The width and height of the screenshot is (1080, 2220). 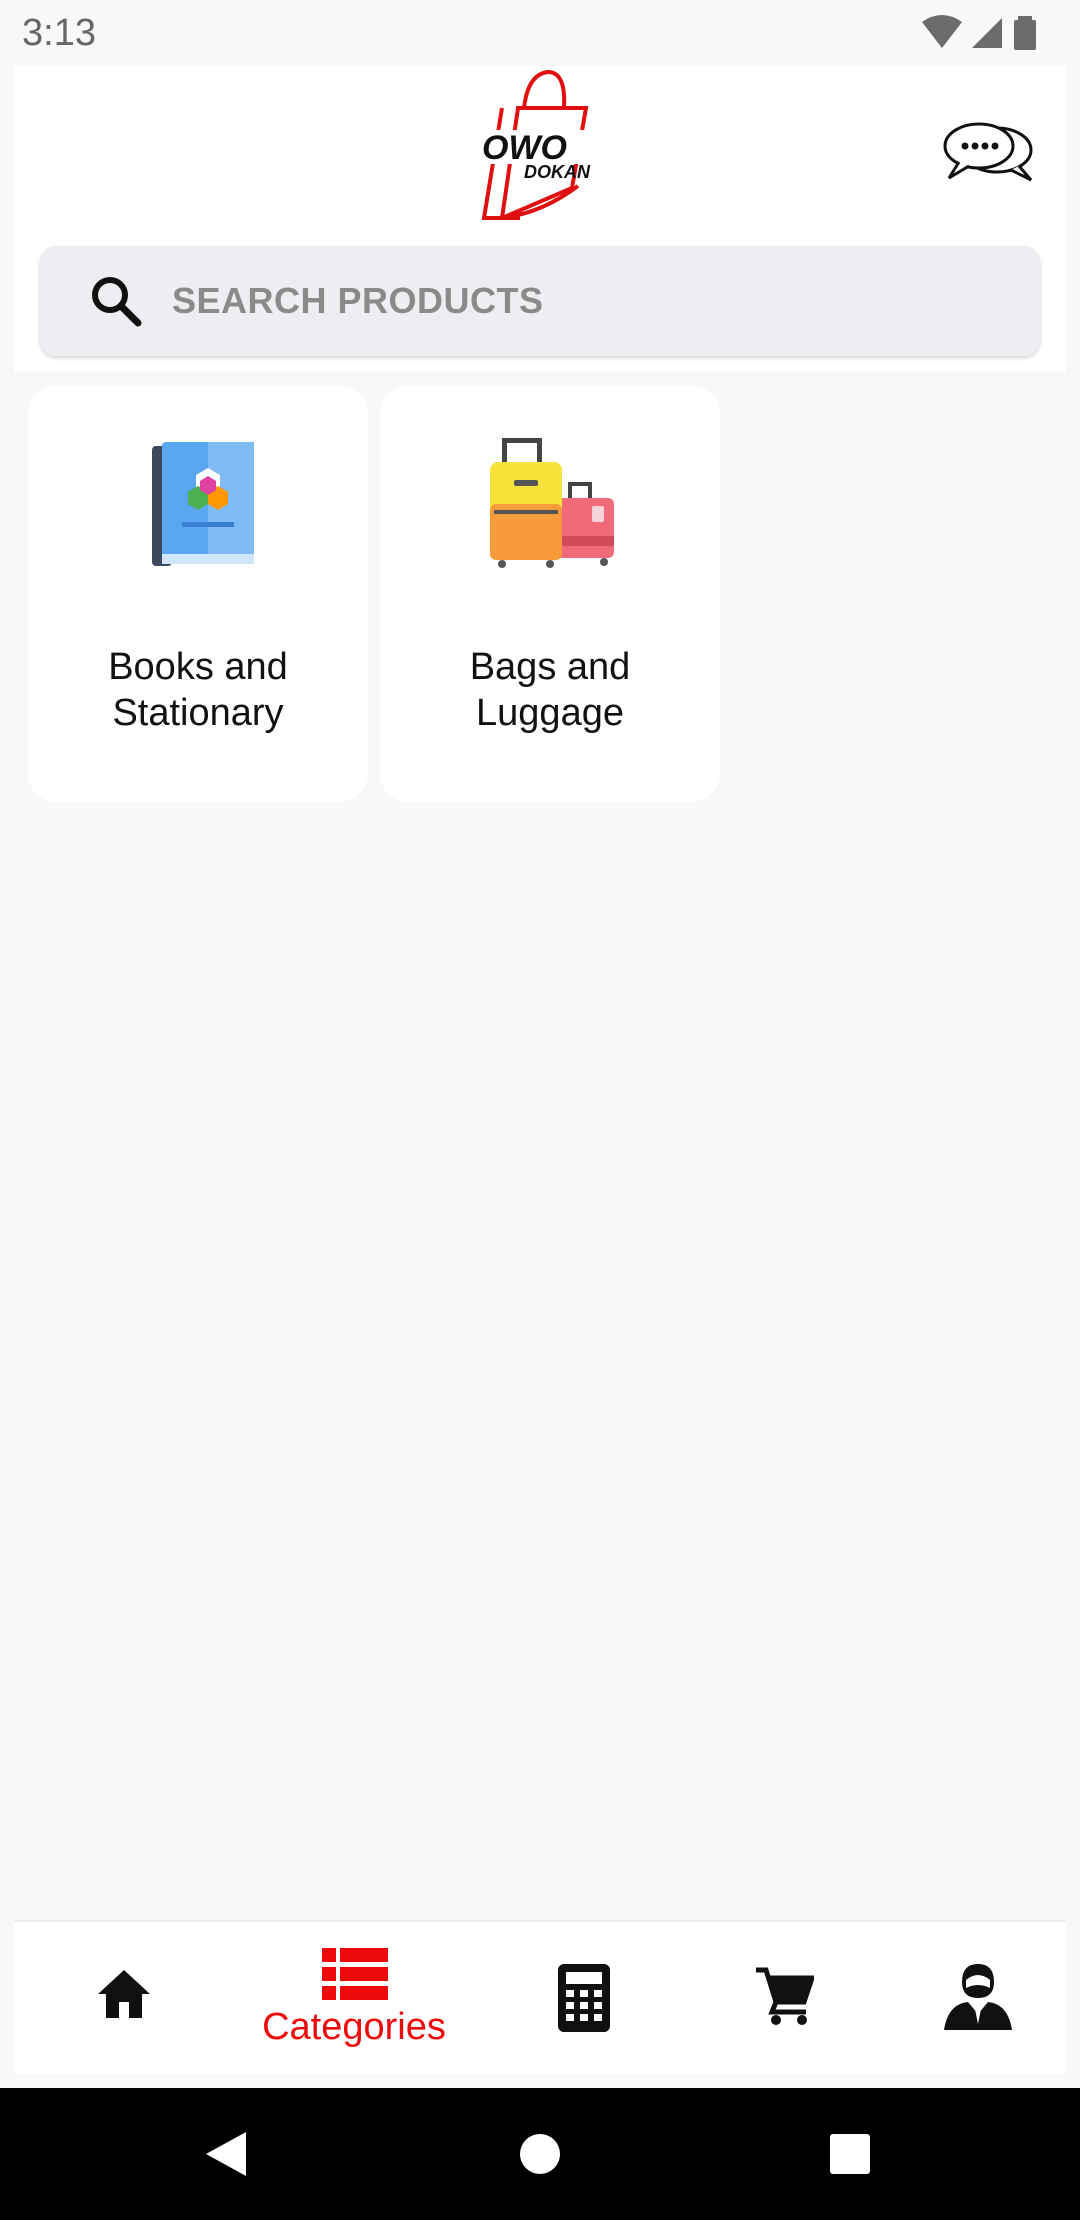 What do you see at coordinates (550, 594) in the screenshot?
I see `category-card-bags: Bags and Luggage` at bounding box center [550, 594].